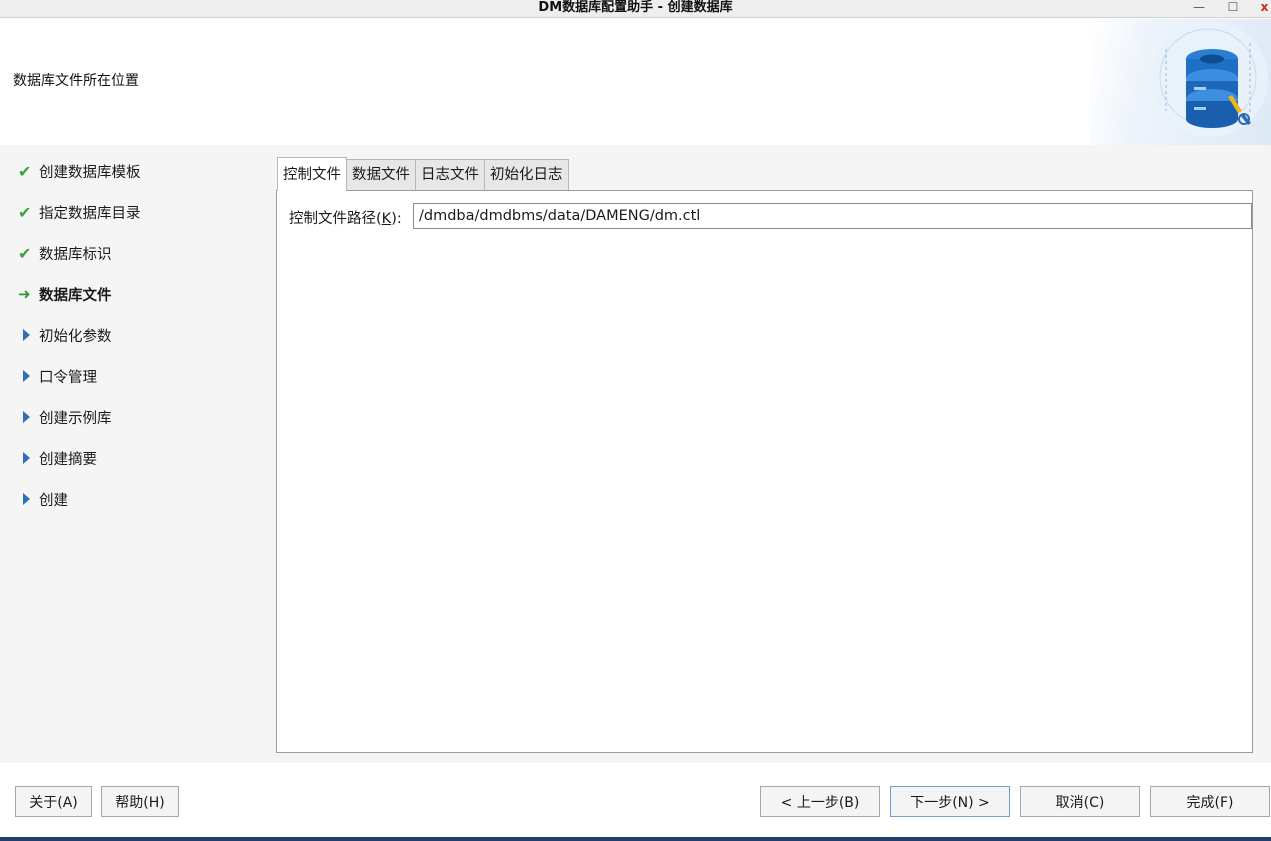 The image size is (1271, 841). I want to click on finish-button: 完成(F), so click(1210, 801).